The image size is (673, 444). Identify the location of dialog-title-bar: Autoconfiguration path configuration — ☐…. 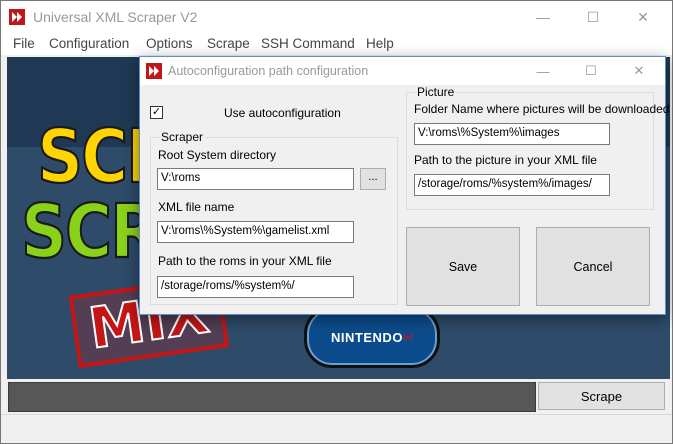
(402, 71).